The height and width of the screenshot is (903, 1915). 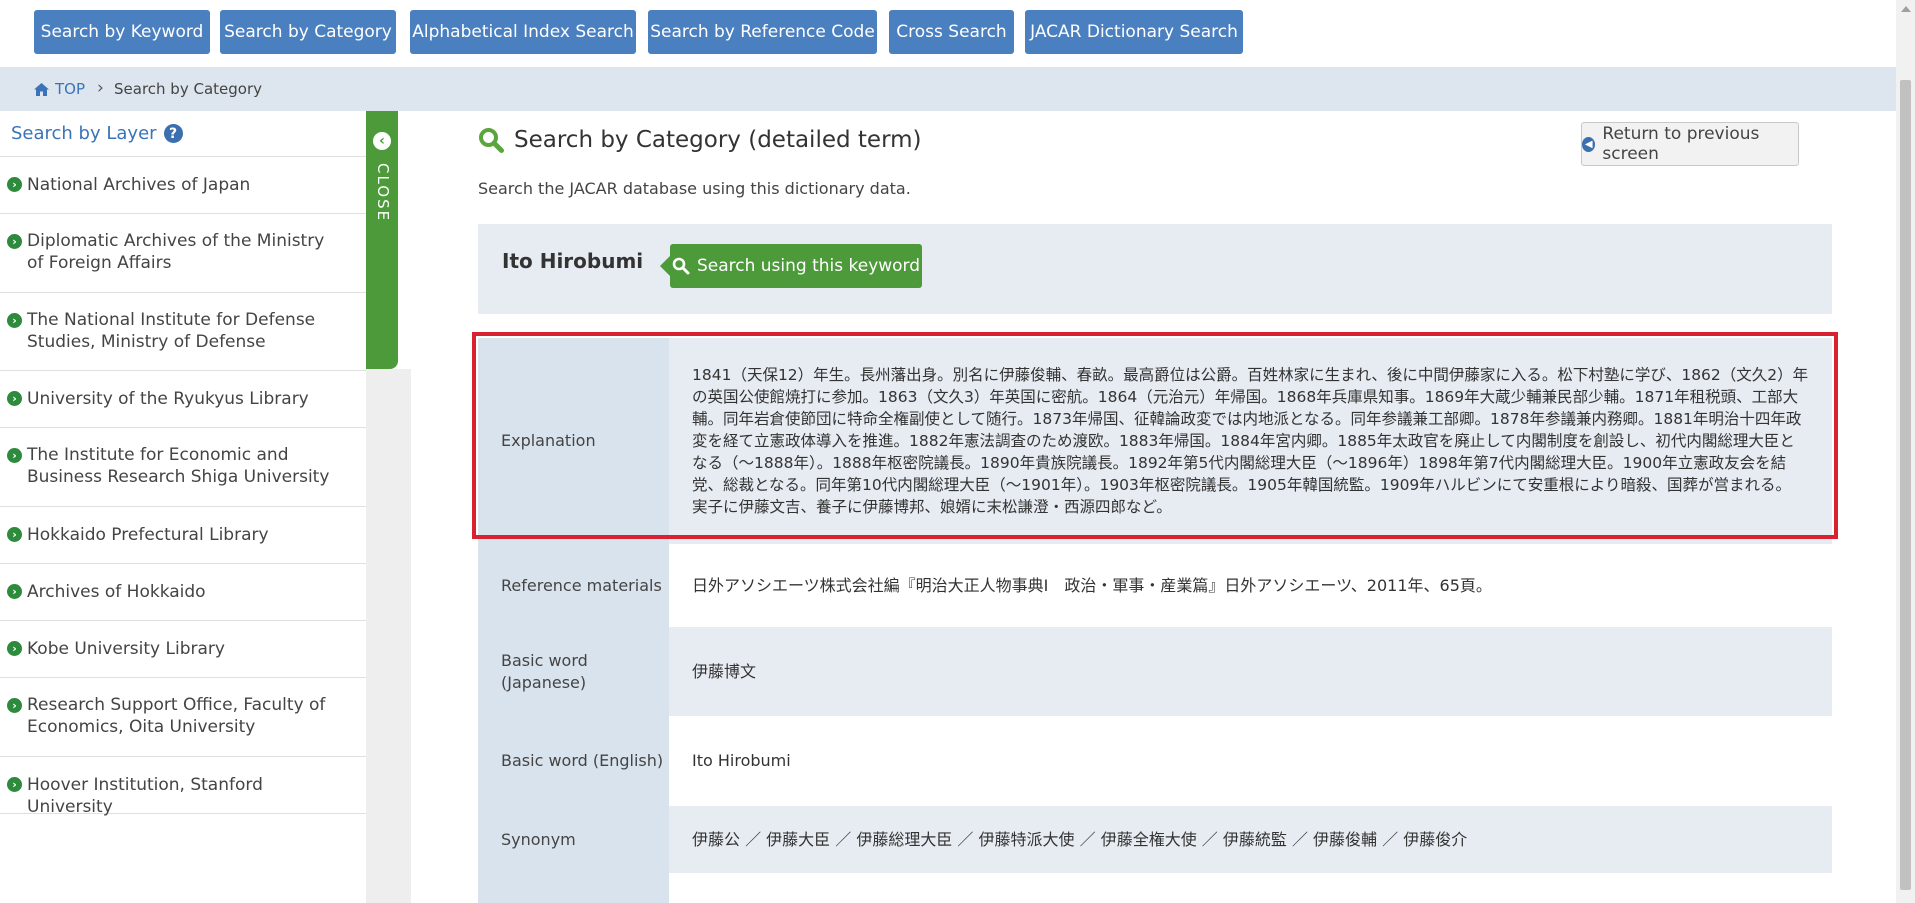 I want to click on breadcrumb-current: Search by Category, so click(x=188, y=89).